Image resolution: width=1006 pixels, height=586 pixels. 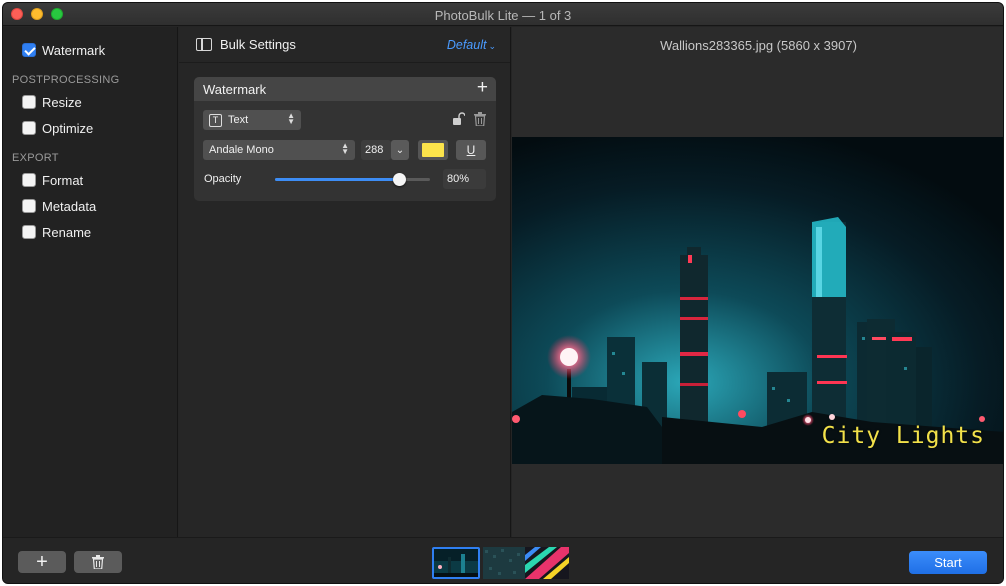 I want to click on remove-images-button, so click(x=98, y=562).